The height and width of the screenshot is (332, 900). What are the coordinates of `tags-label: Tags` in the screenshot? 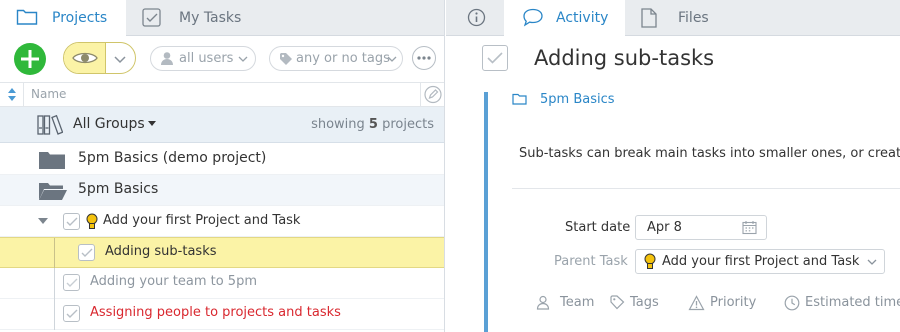 It's located at (644, 302).